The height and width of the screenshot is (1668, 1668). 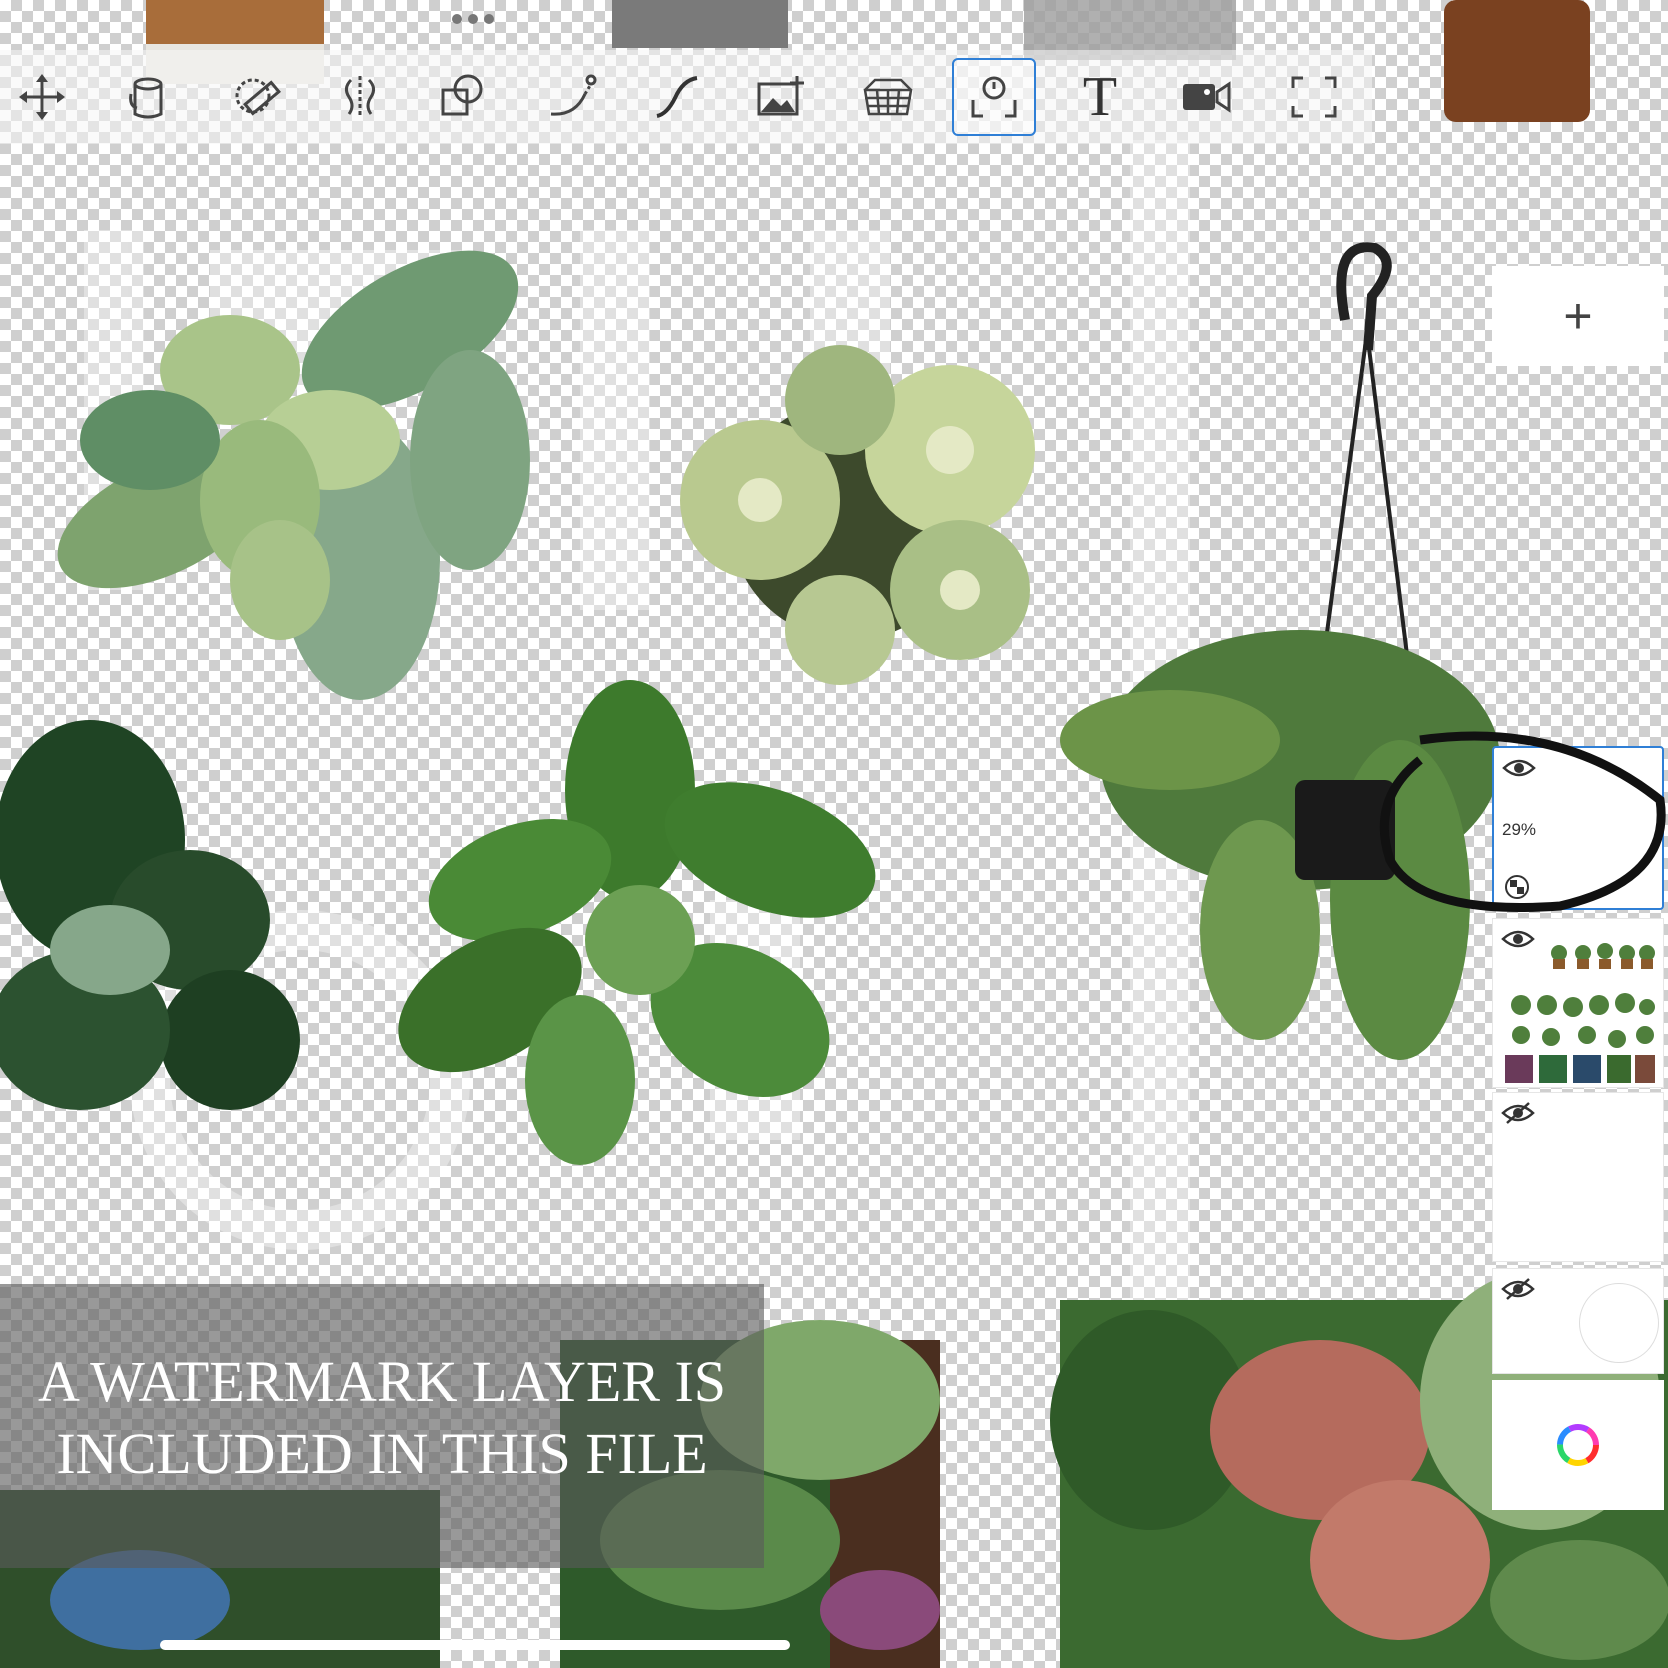 I want to click on ruler-tool-button, so click(x=258, y=97).